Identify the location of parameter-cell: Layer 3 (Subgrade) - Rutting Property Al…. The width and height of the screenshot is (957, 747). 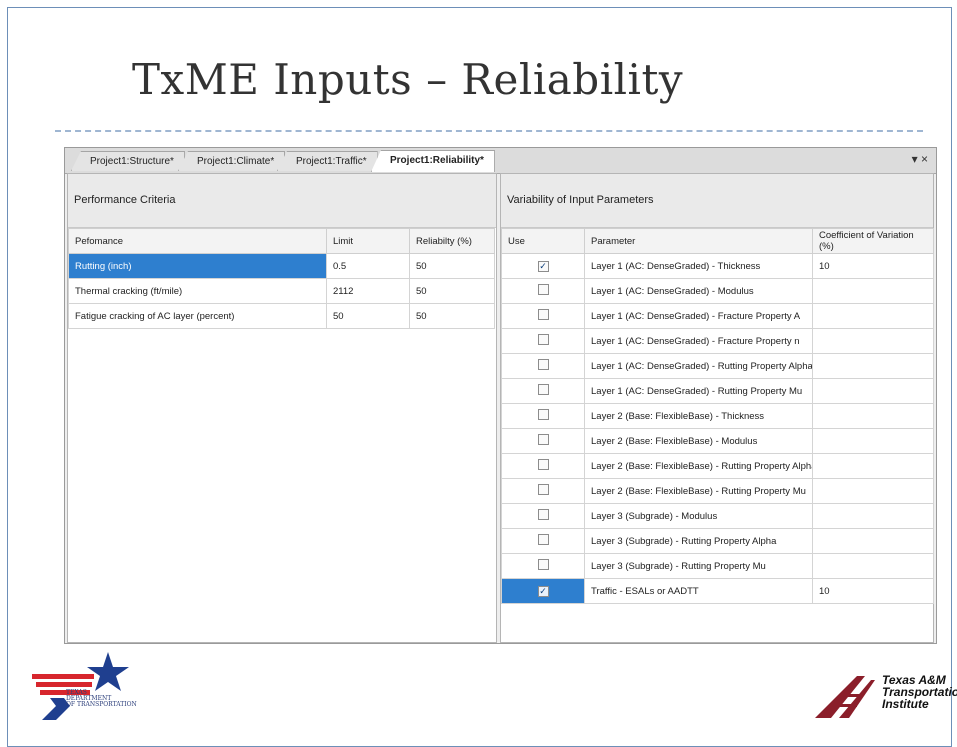
(698, 541).